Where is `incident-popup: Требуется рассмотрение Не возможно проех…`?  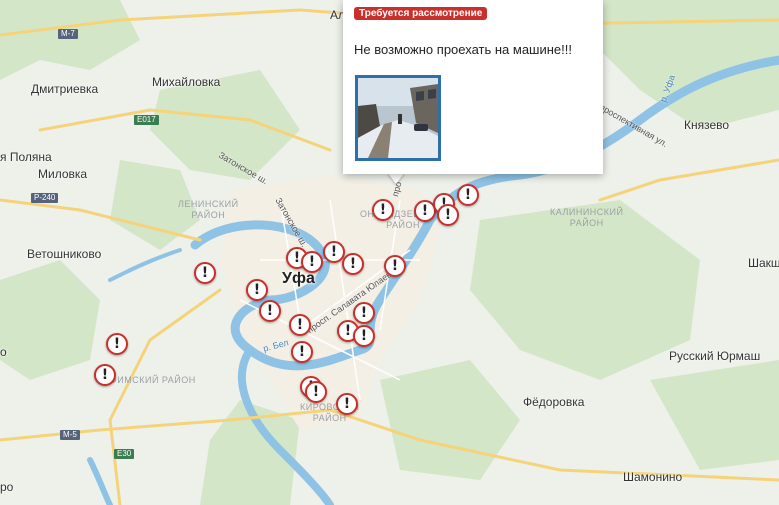
incident-popup: Требуется рассмотрение Не возможно проех… is located at coordinates (473, 87).